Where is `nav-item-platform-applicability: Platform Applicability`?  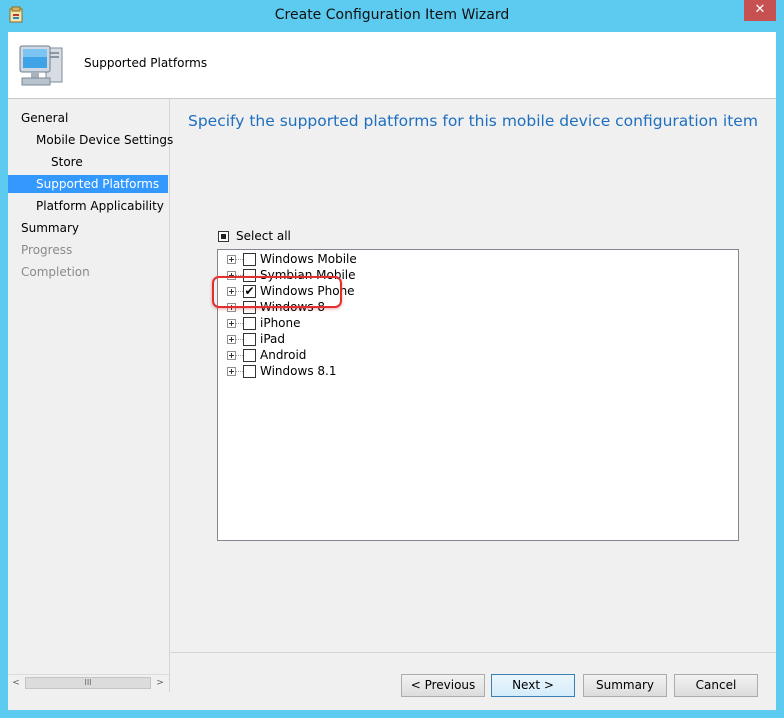
nav-item-platform-applicability: Platform Applicability is located at coordinates (88, 206).